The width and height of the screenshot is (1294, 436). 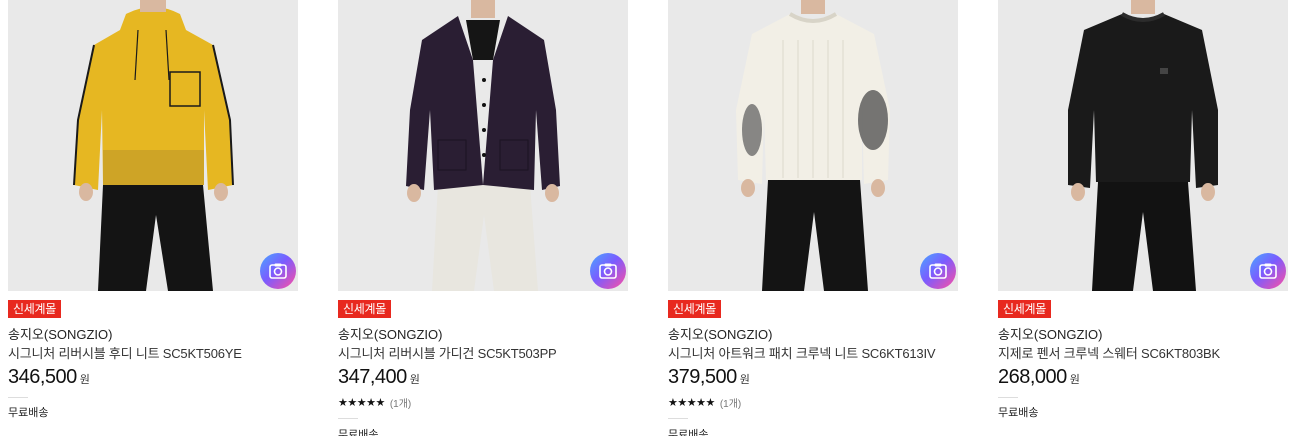 I want to click on product-name: 시그니처 리버시블 후디 니트 SC5KT506YE, so click(x=125, y=352).